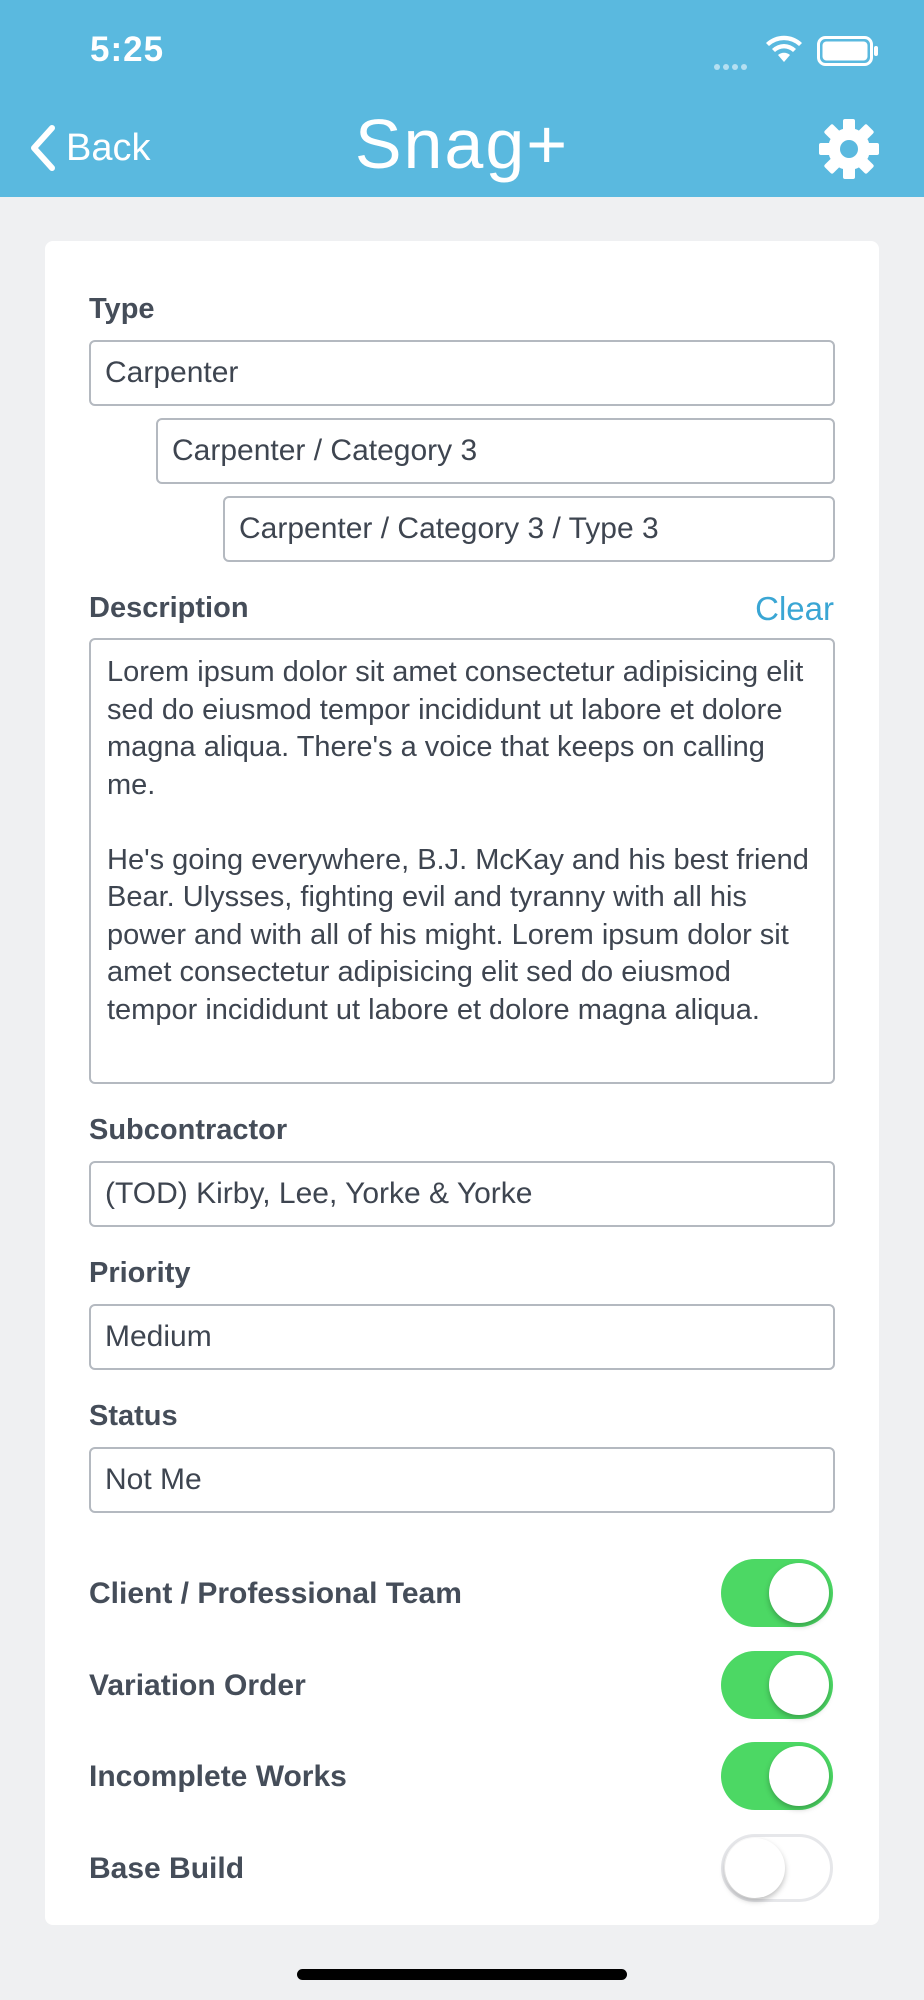  Describe the element at coordinates (462, 1974) in the screenshot. I see `home-indicator` at that location.